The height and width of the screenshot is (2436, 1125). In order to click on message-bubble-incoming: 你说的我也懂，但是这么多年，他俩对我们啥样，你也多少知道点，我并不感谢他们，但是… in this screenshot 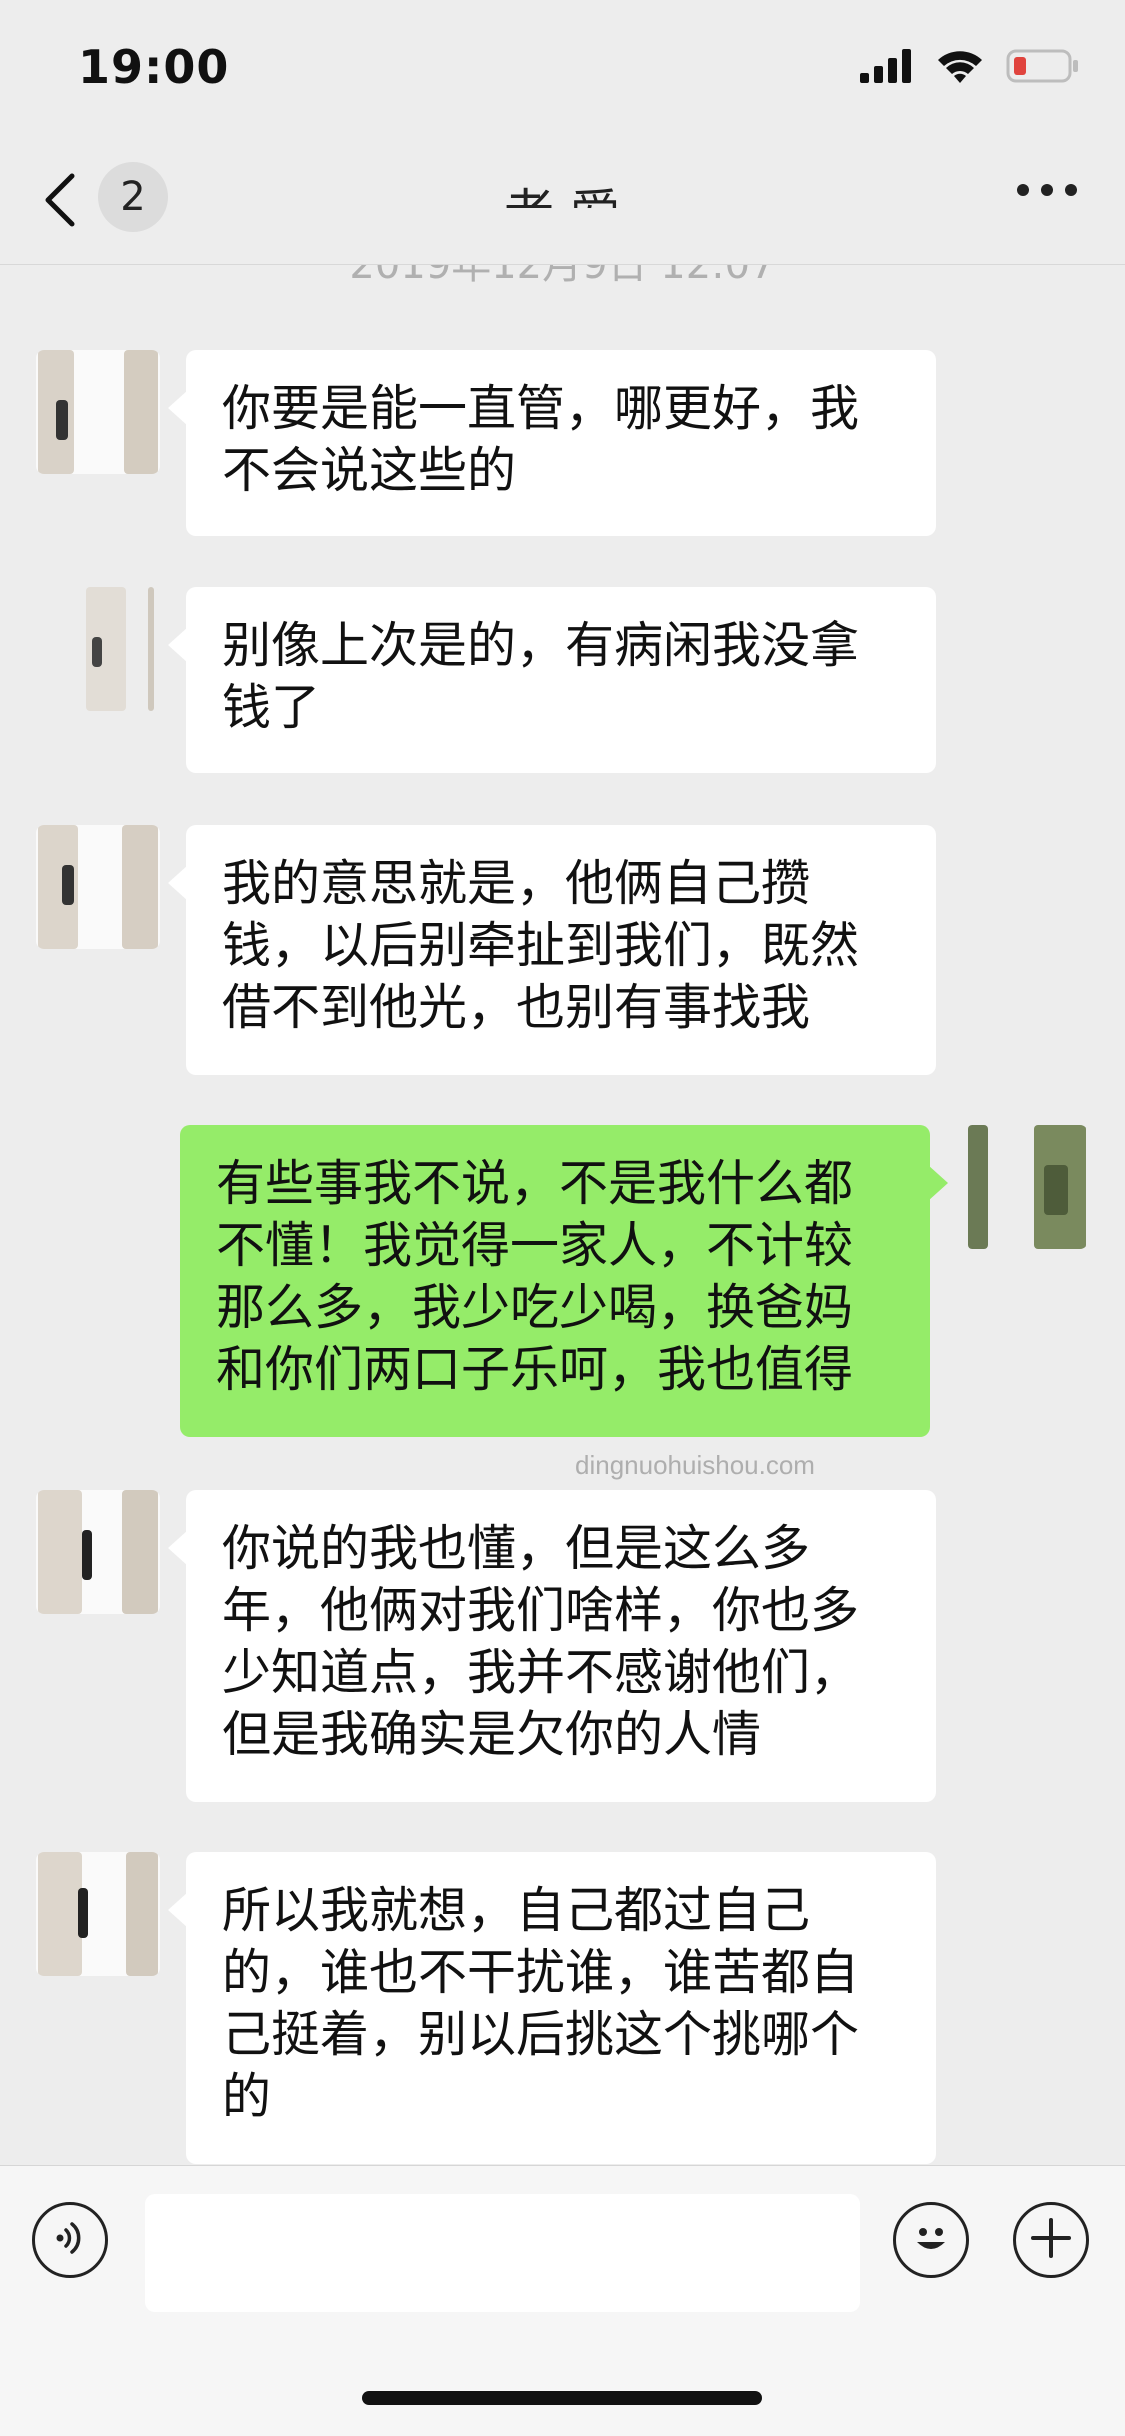, I will do `click(552, 1646)`.